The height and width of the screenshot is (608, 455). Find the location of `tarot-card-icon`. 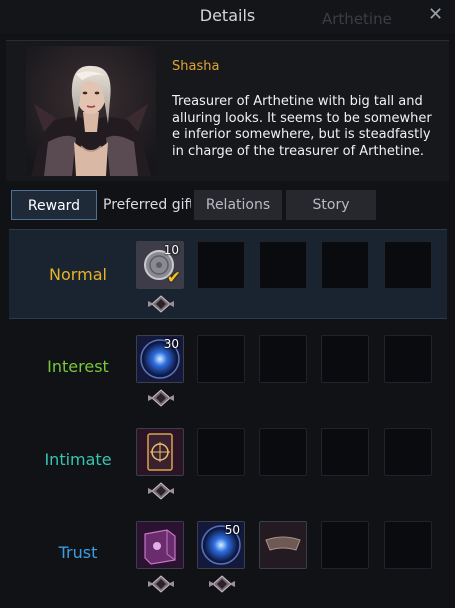

tarot-card-icon is located at coordinates (160, 452).